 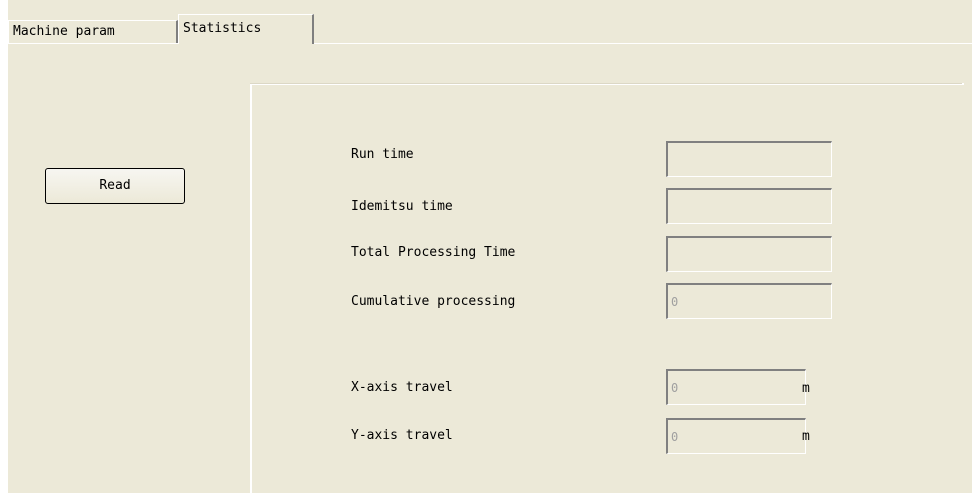 What do you see at coordinates (736, 436) in the screenshot?
I see `y-axis-travel-field` at bounding box center [736, 436].